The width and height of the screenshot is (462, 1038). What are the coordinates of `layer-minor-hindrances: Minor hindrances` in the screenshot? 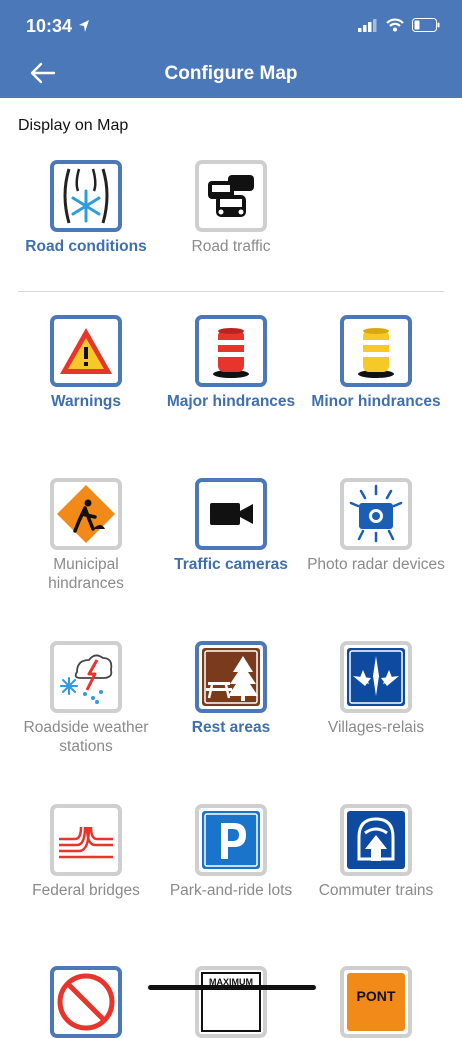 It's located at (376, 363).